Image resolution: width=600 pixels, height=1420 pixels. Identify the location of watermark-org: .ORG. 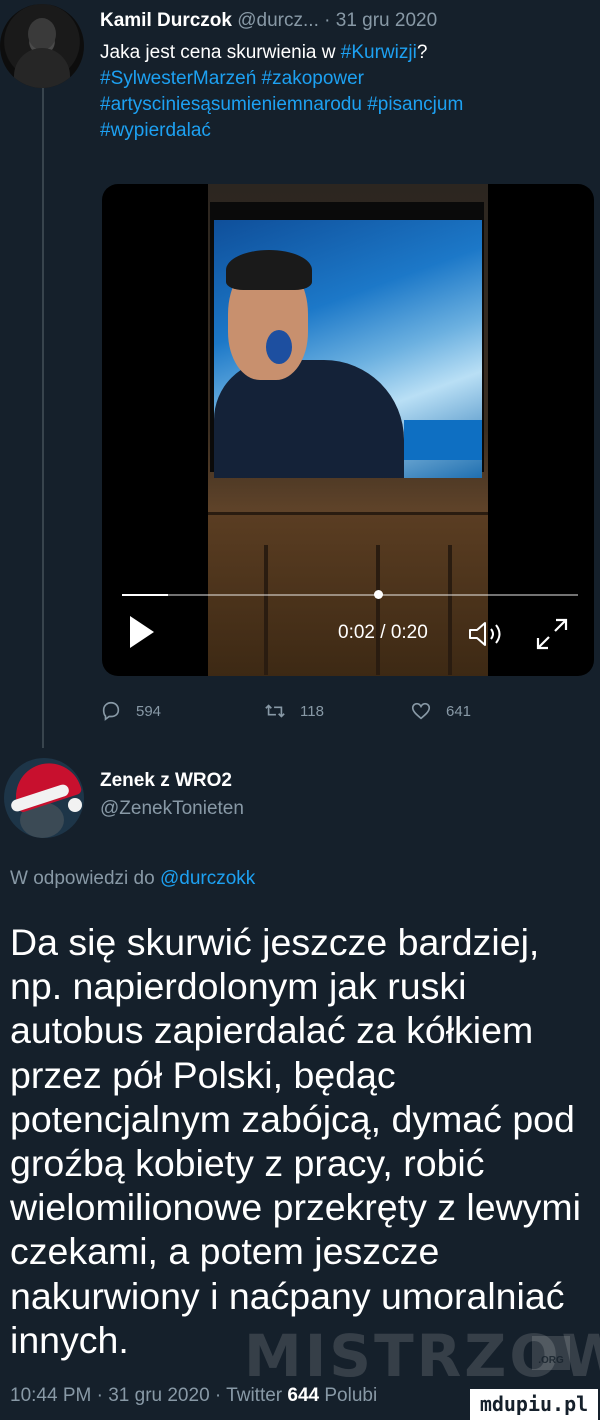
(551, 1353).